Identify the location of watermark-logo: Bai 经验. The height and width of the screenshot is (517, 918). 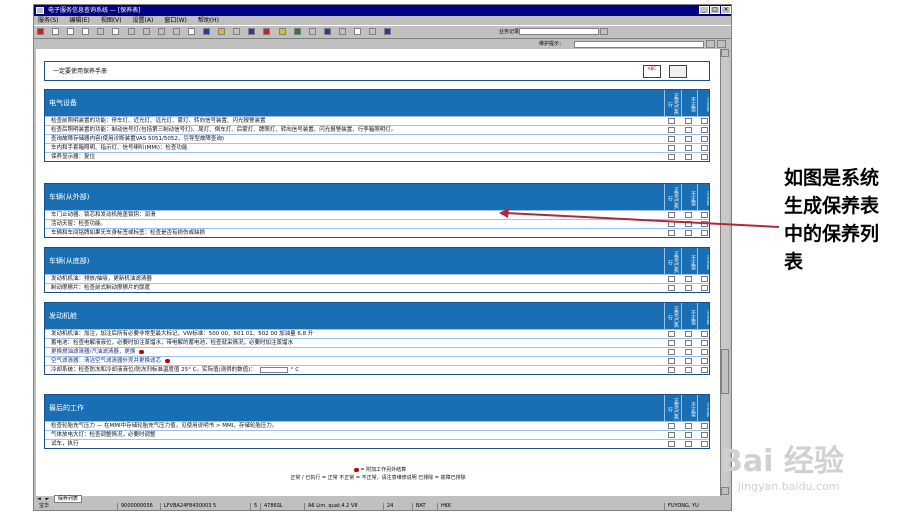
(782, 461).